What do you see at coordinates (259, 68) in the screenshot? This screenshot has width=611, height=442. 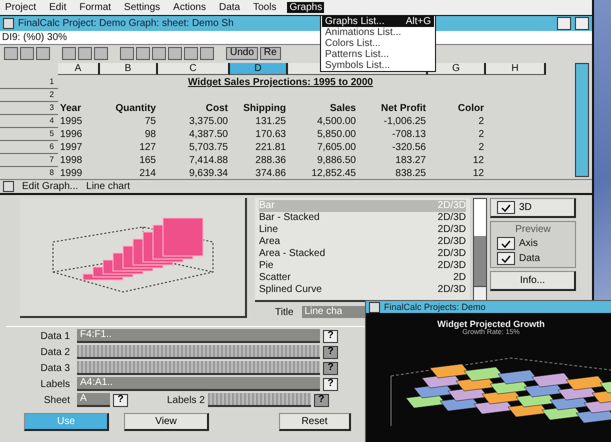 I see `column-header: D` at bounding box center [259, 68].